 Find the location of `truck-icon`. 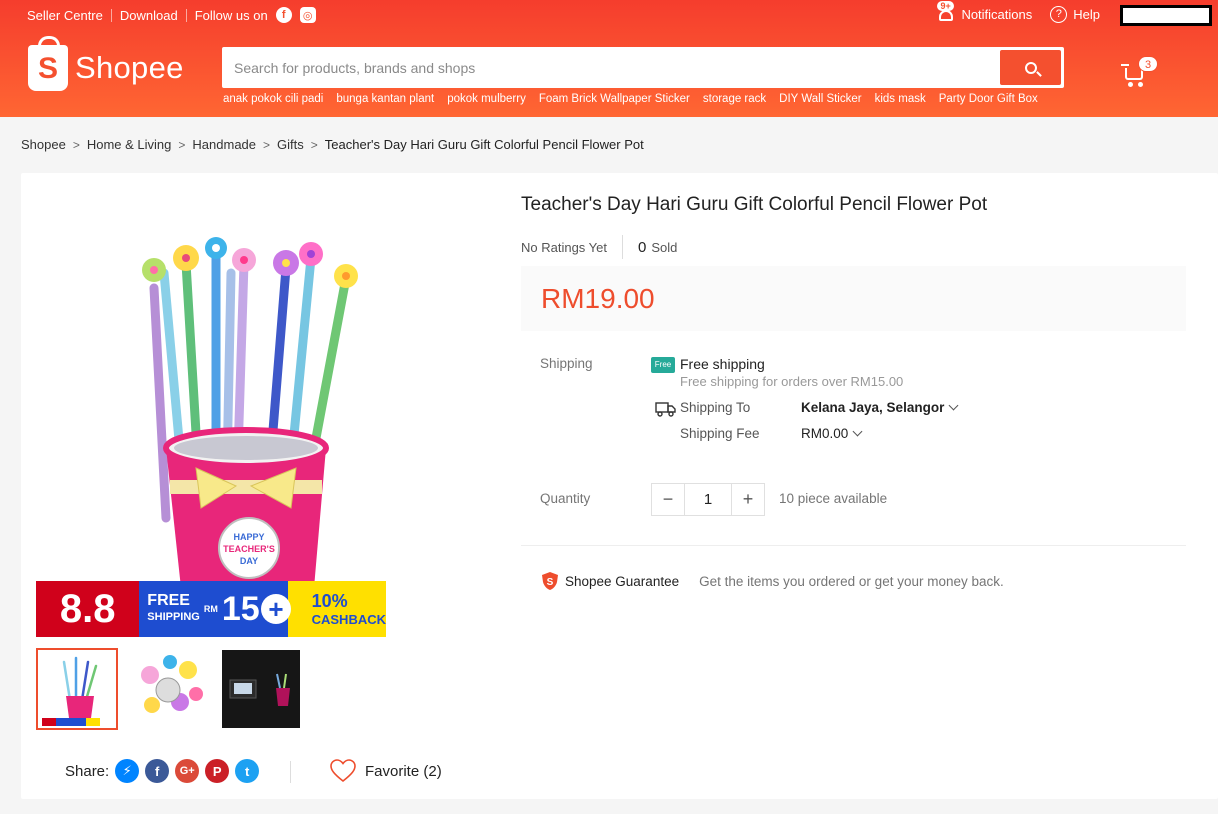

truck-icon is located at coordinates (665, 409).